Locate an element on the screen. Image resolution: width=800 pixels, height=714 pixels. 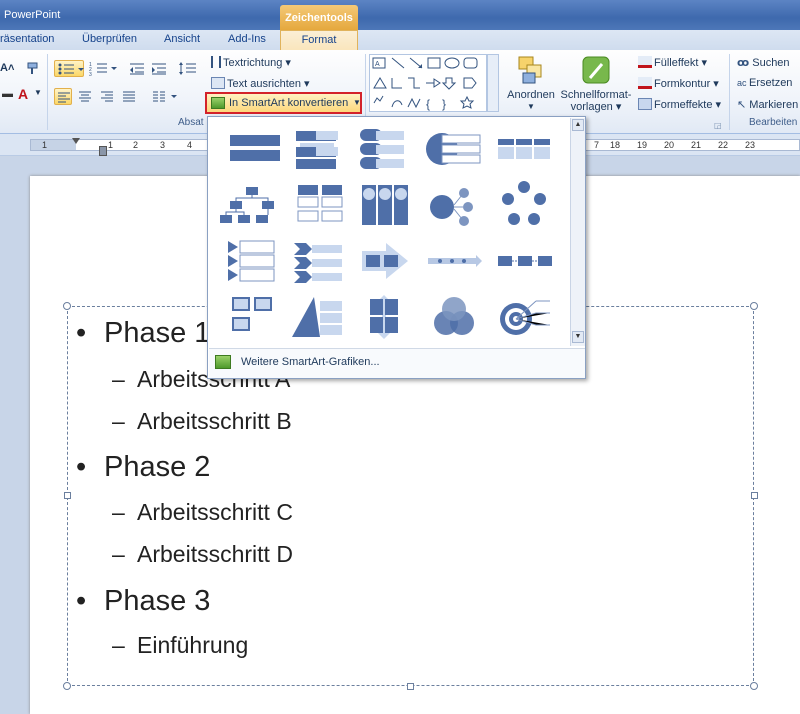
quick-styles-button: Schnellformat- vorlagen ▾ is located at coordinates (596, 83).